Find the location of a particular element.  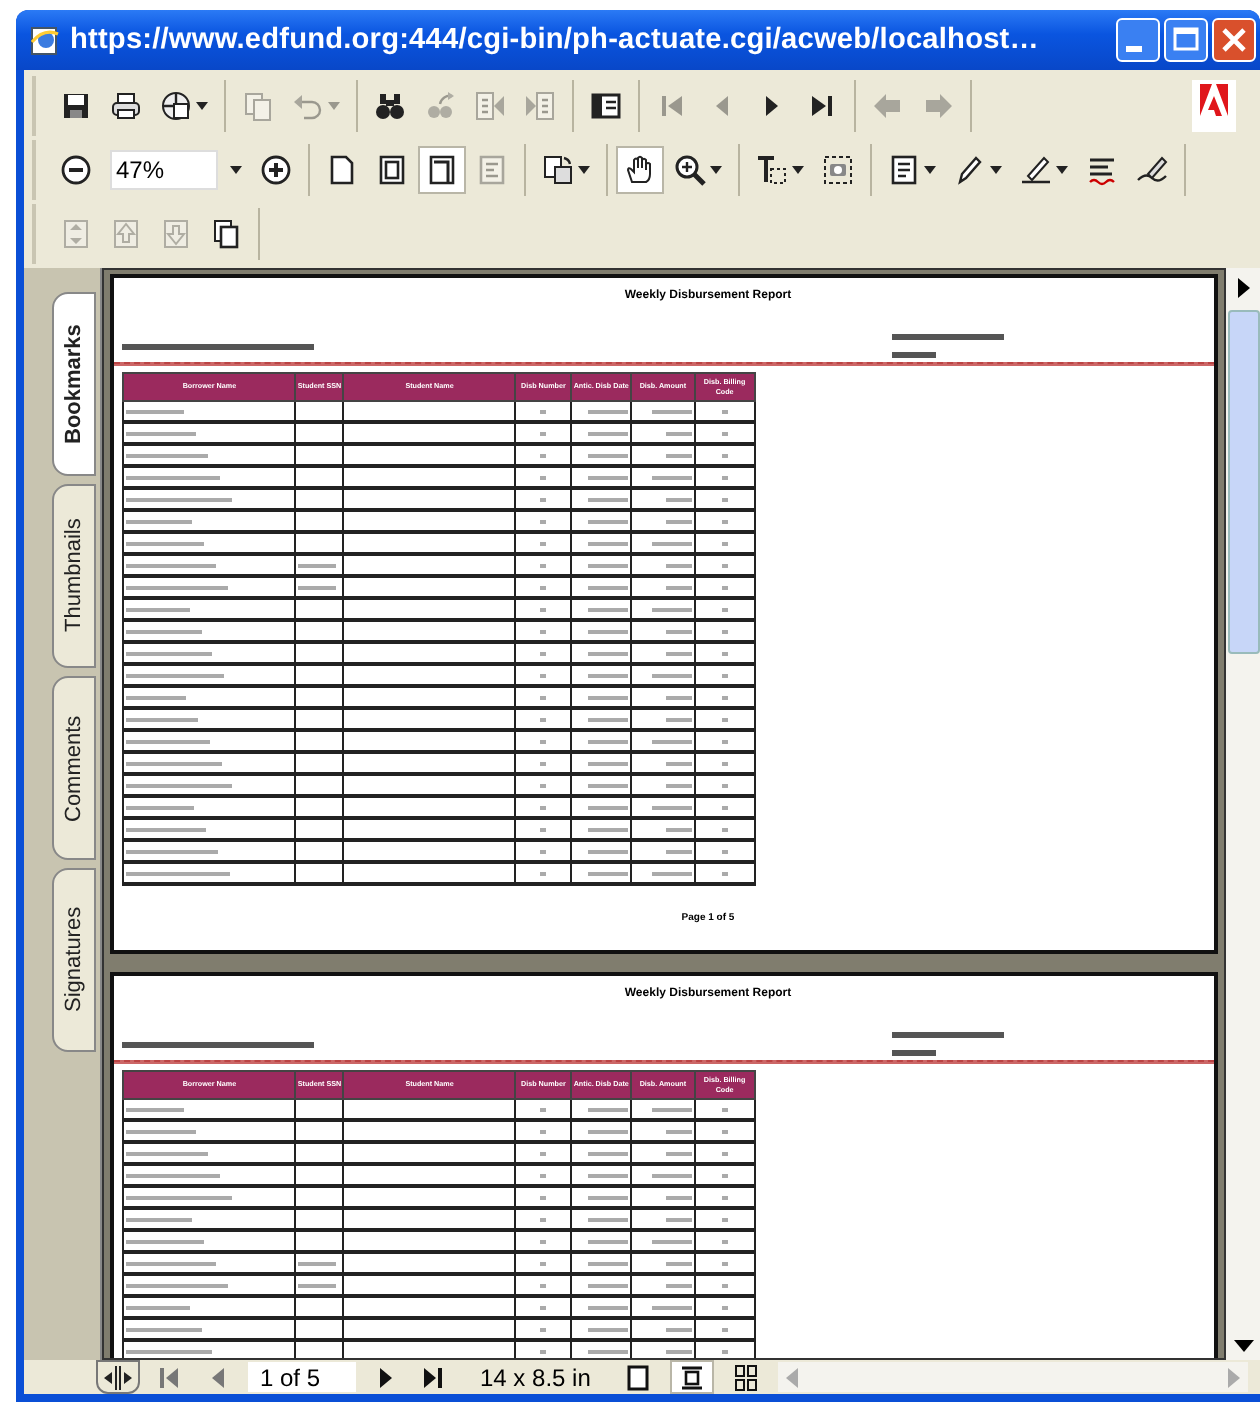

page-options-icon is located at coordinates (226, 234).